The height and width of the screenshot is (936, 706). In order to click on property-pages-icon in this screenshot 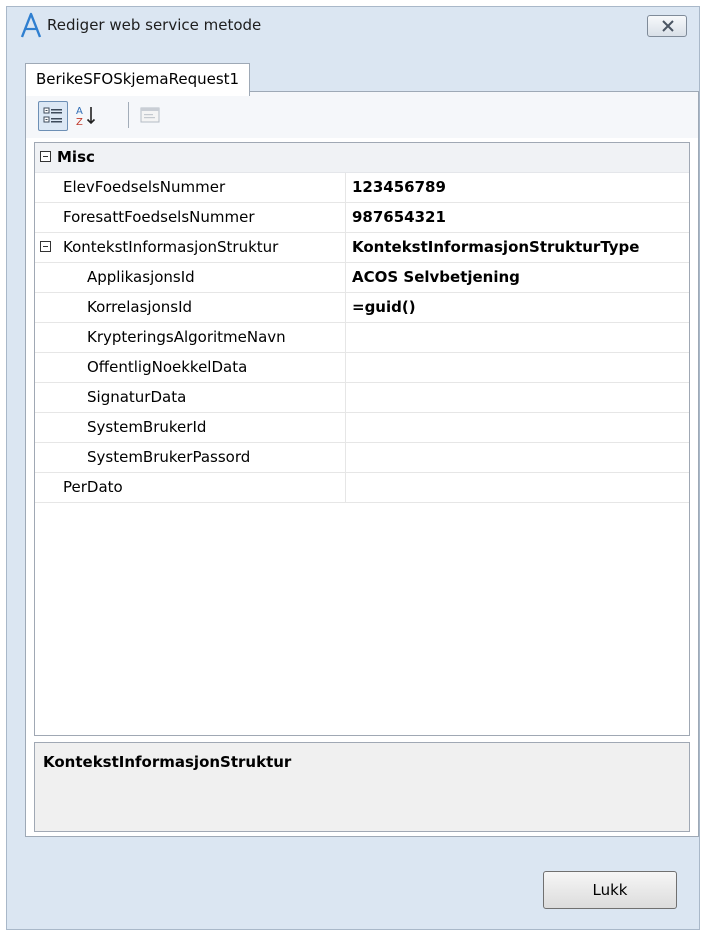, I will do `click(150, 115)`.